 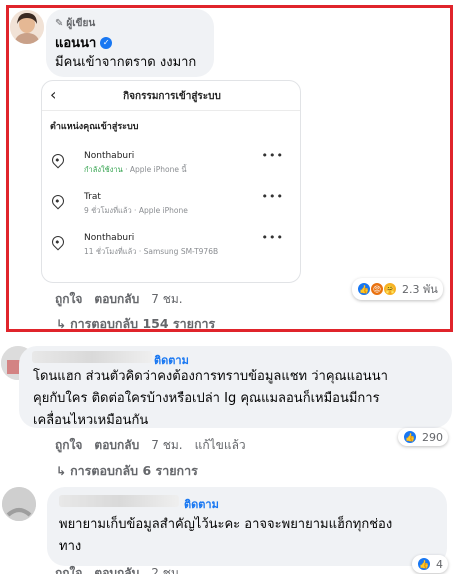 I want to click on session-item: Trat 9 ชั่วโมงที่แล้ว · Apple iPhone •••, so click(x=170, y=209).